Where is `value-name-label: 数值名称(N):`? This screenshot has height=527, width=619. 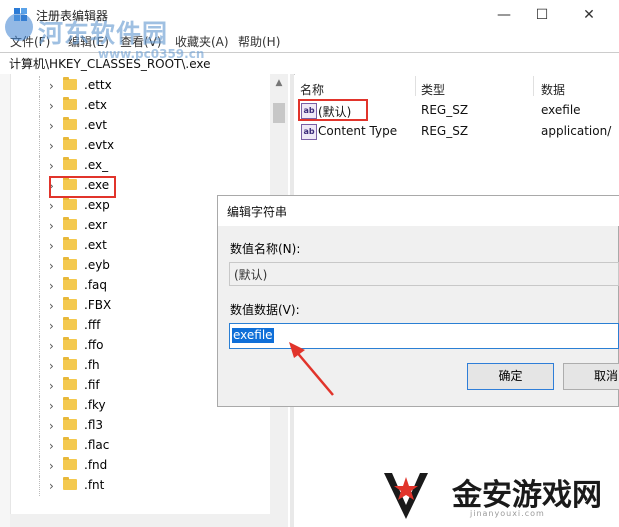
value-name-label: 数值名称(N): is located at coordinates (265, 249).